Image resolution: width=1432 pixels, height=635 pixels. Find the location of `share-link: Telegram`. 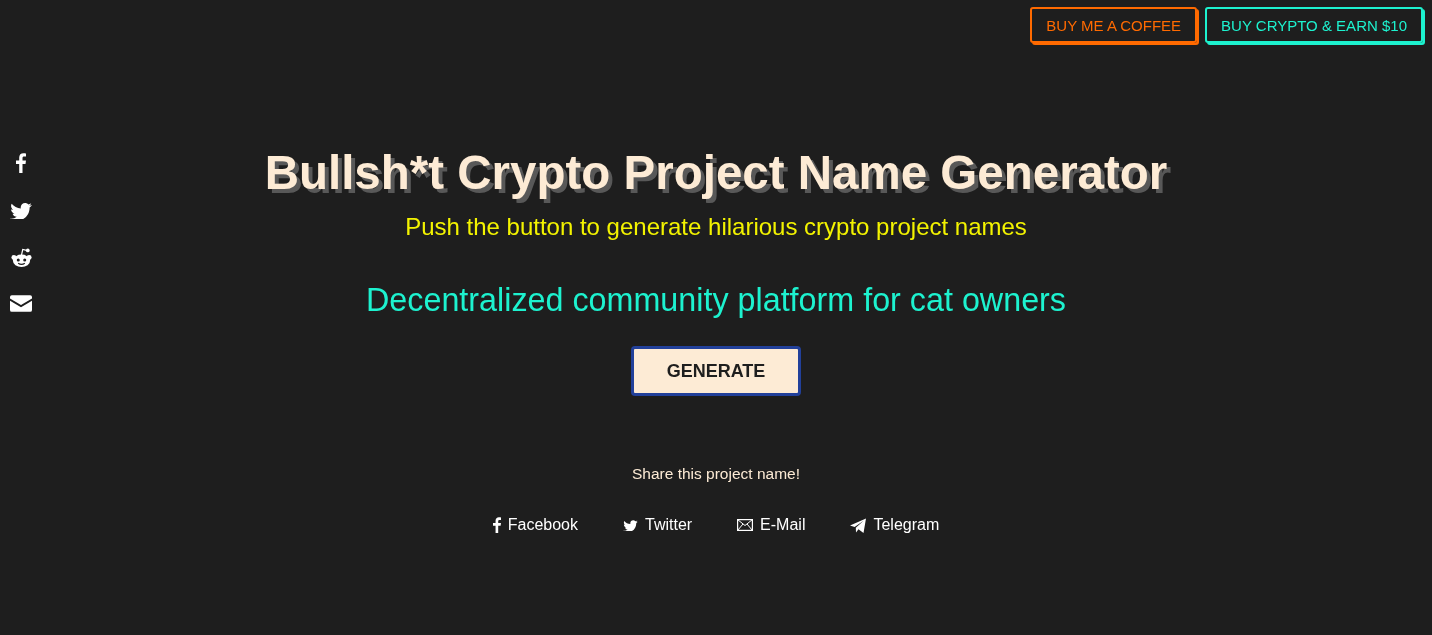

share-link: Telegram is located at coordinates (895, 525).